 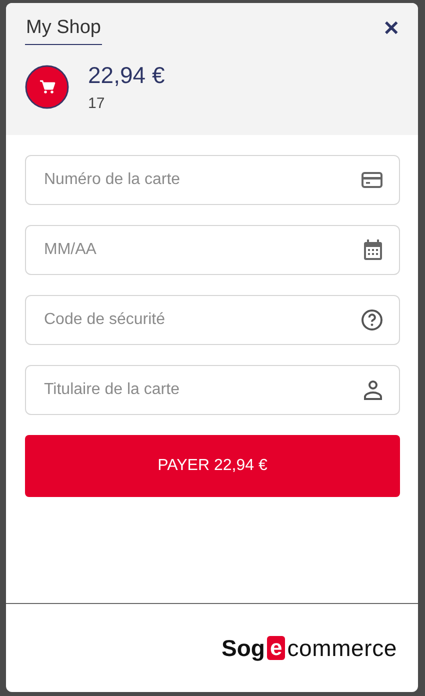 What do you see at coordinates (342, 648) in the screenshot?
I see `logo-text: commerce` at bounding box center [342, 648].